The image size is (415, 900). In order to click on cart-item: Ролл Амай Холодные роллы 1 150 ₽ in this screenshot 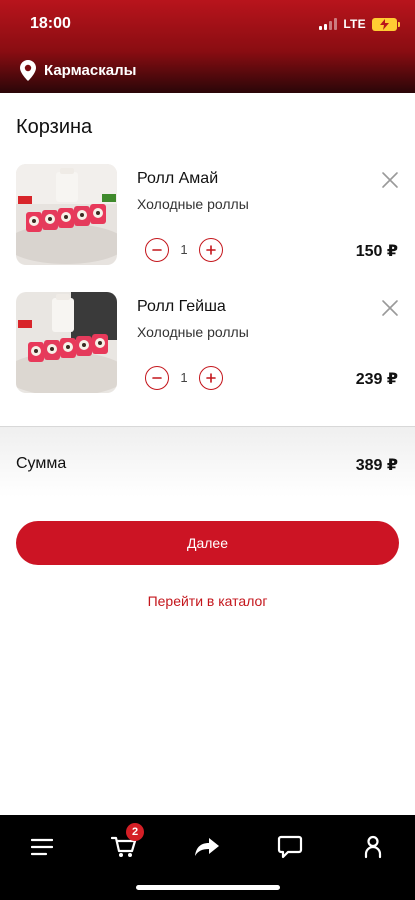, I will do `click(207, 216)`.